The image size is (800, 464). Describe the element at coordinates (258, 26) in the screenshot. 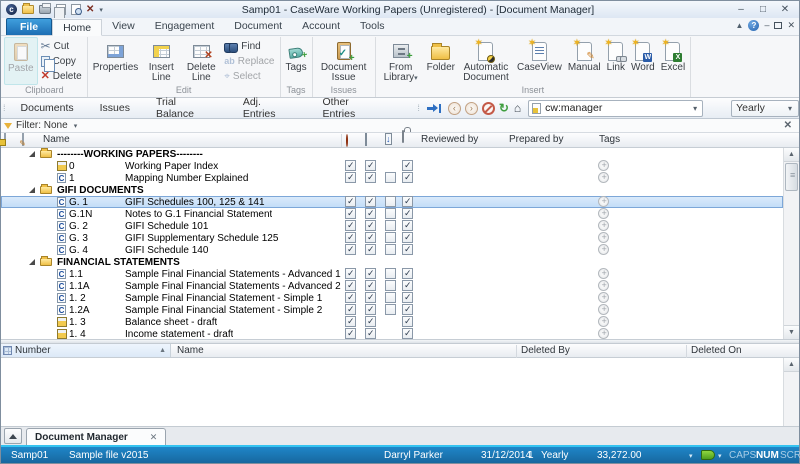

I see `tab-document: Document` at that location.